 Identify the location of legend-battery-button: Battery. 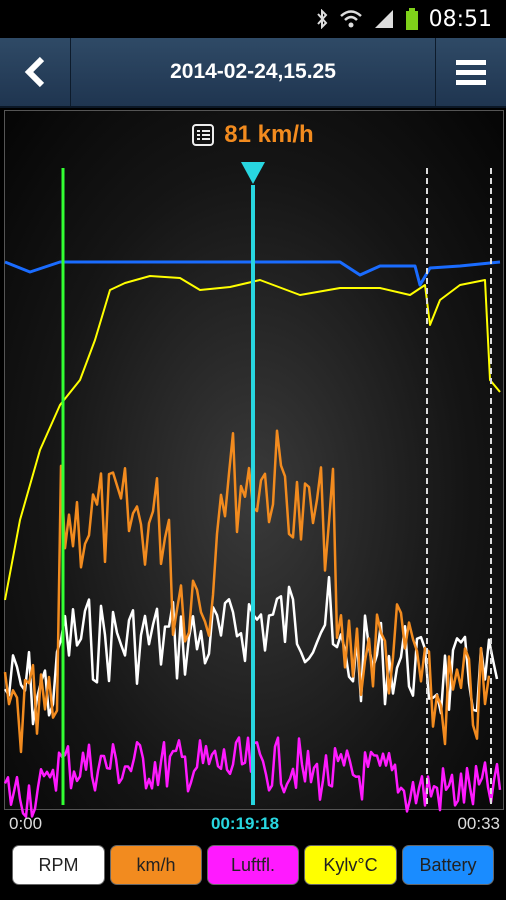
(448, 865).